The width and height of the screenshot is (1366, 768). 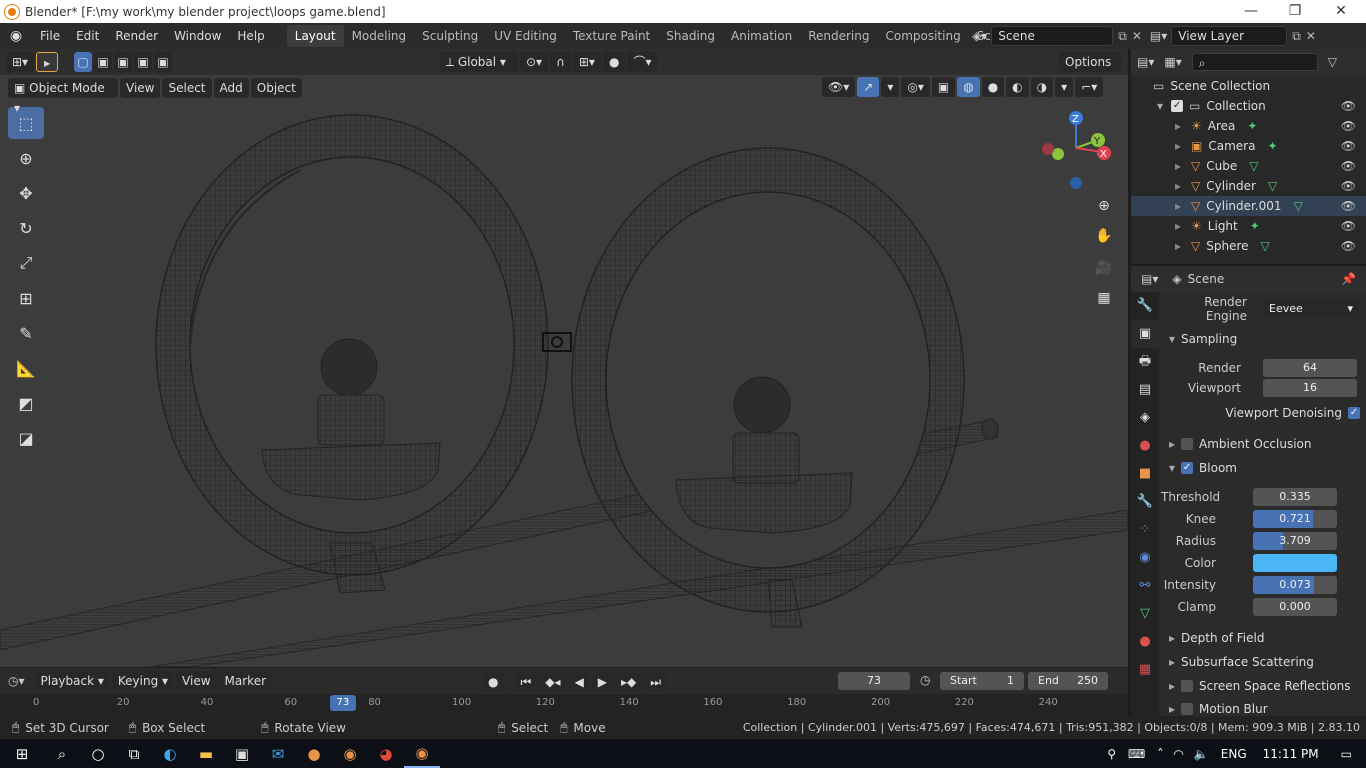 I want to click on next-keyframe-icon: ▸◆, so click(x=629, y=682).